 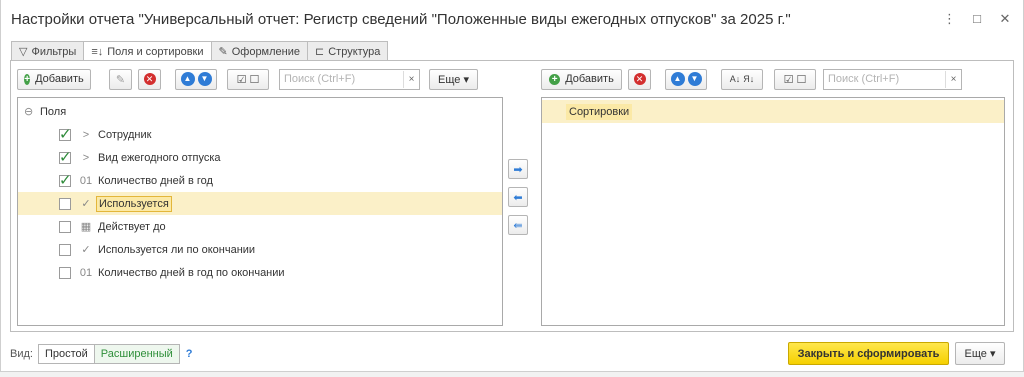 I want to click on add-field-button: + Добавить, so click(x=54, y=79).